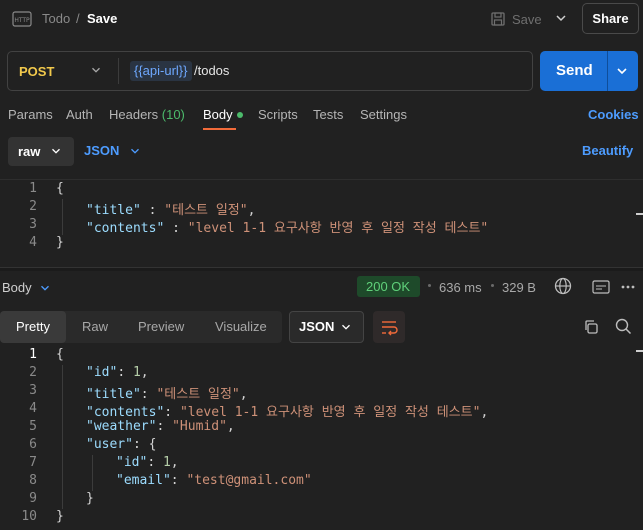  I want to click on breadcrumb-collection: Todo, so click(56, 18).